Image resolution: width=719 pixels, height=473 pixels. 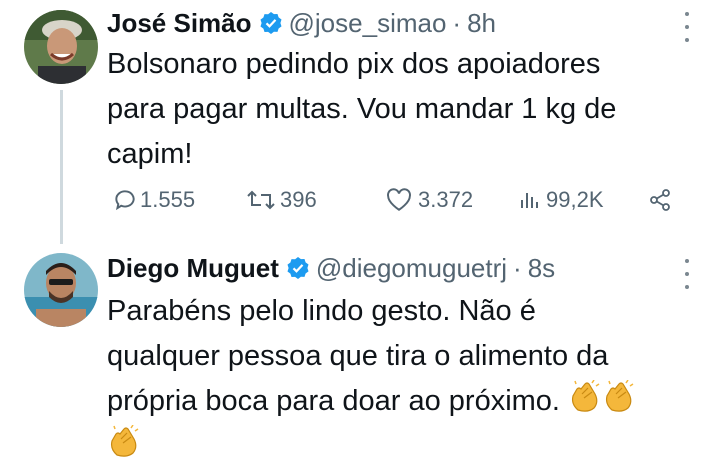 I want to click on views-button: 99,2K, so click(x=583, y=200).